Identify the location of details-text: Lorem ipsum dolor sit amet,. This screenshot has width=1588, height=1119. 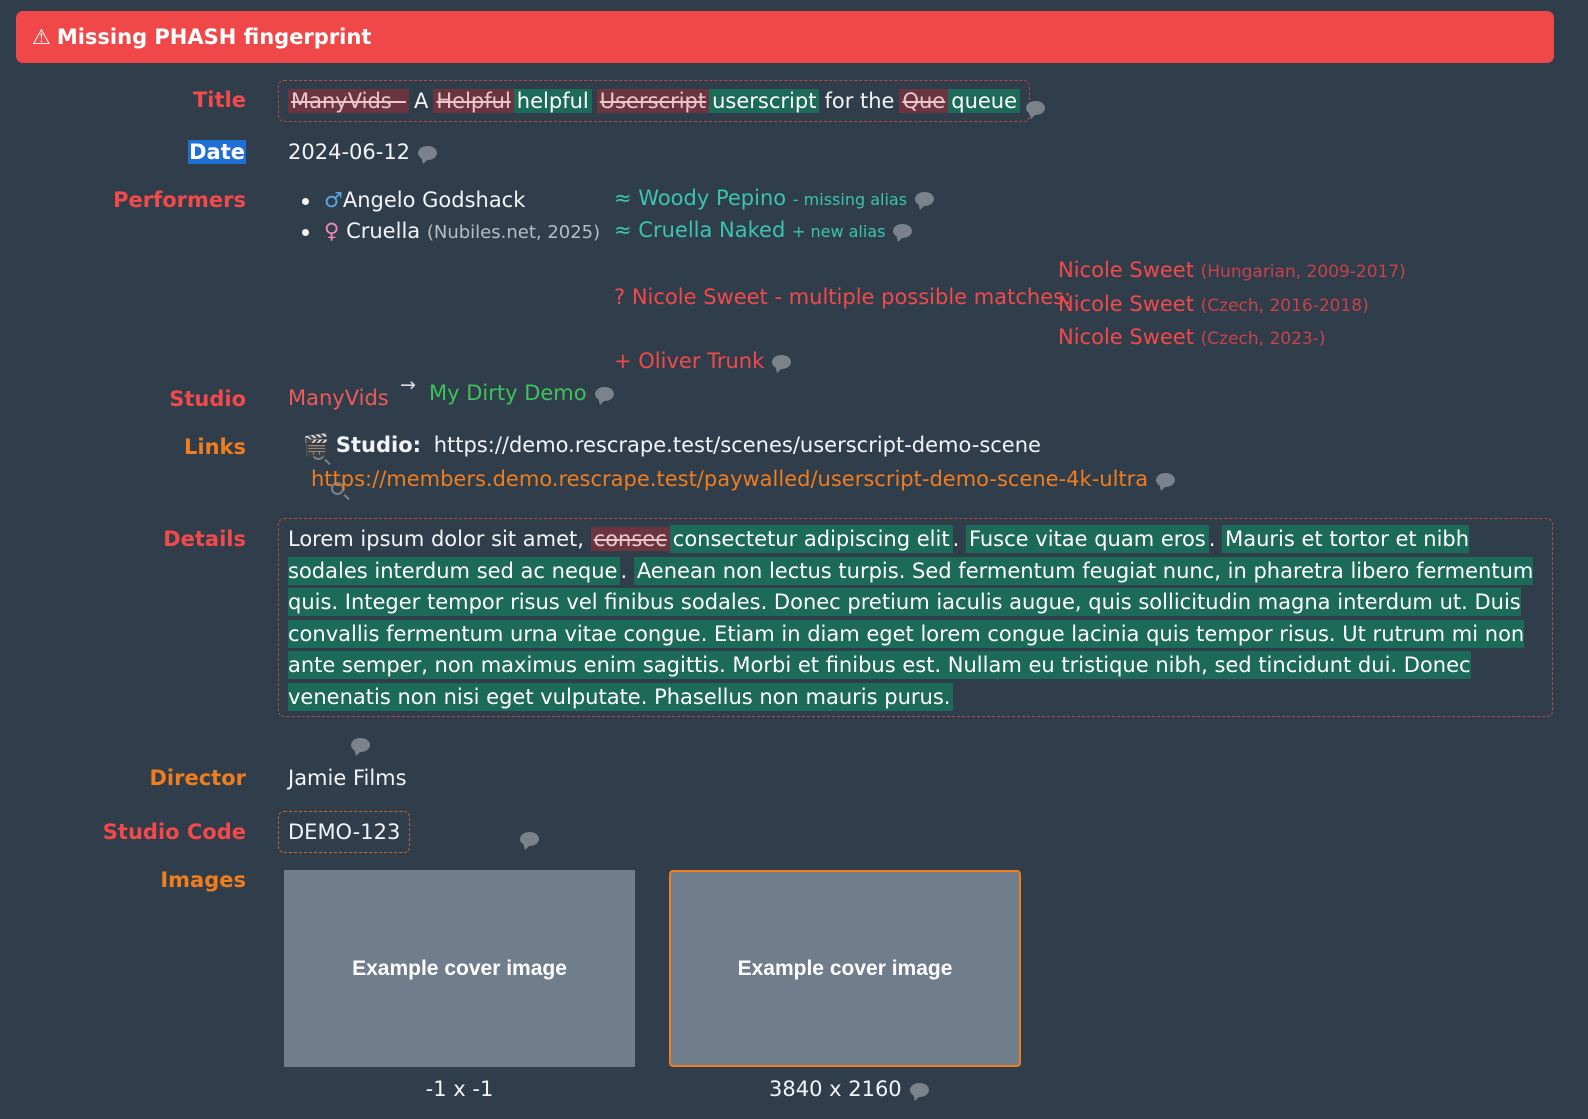
(436, 539).